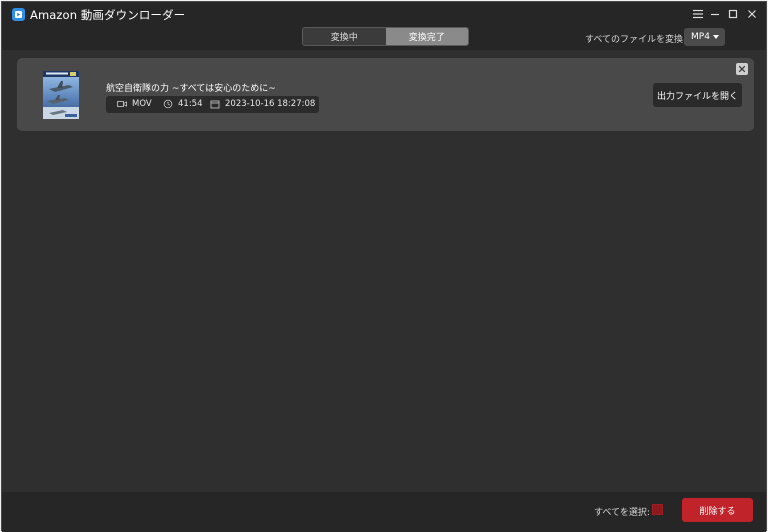  I want to click on video-icon, so click(122, 104).